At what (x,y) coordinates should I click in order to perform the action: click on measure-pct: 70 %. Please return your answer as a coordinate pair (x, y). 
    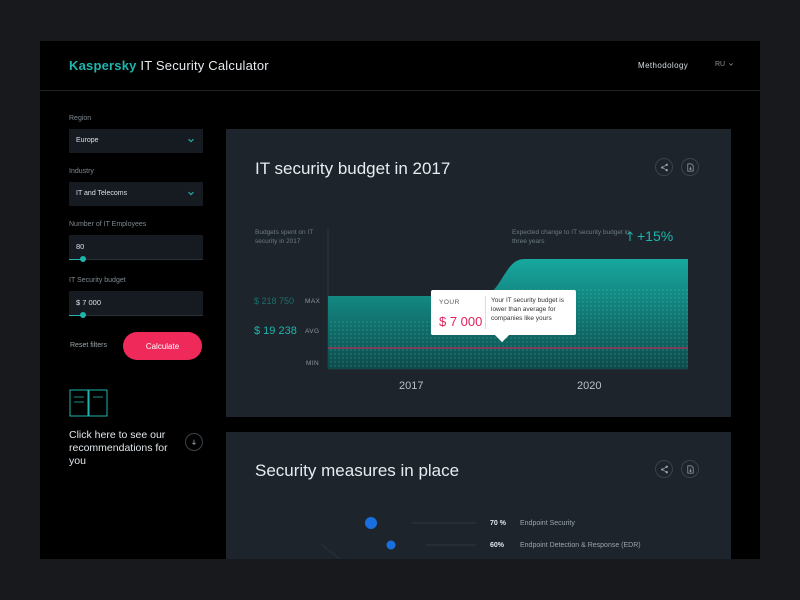
    Looking at the image, I should click on (498, 523).